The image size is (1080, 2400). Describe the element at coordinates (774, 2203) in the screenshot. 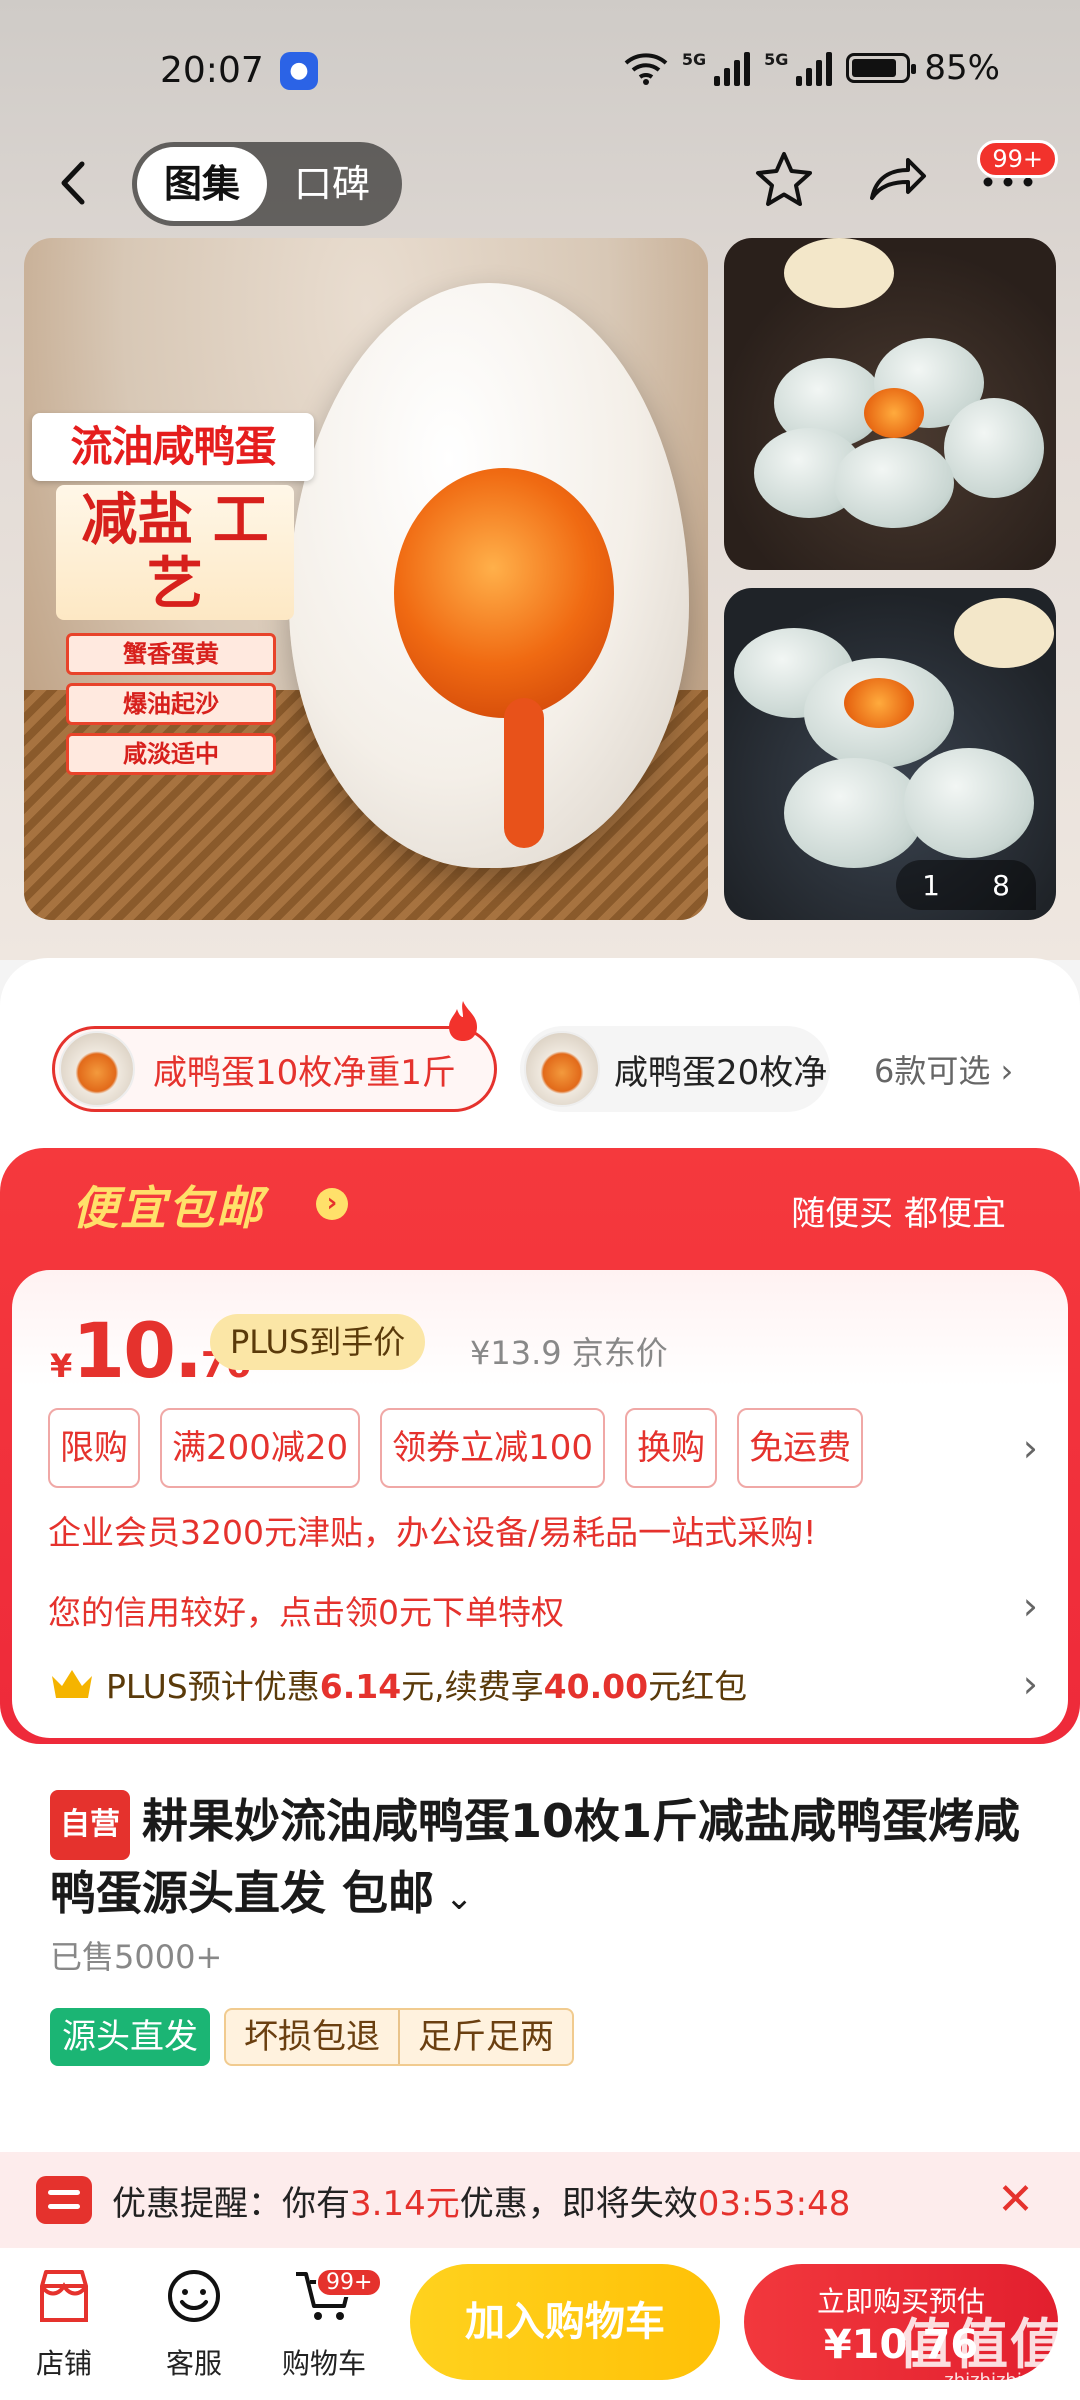

I see `reminder-countdown: 03:53:48` at that location.